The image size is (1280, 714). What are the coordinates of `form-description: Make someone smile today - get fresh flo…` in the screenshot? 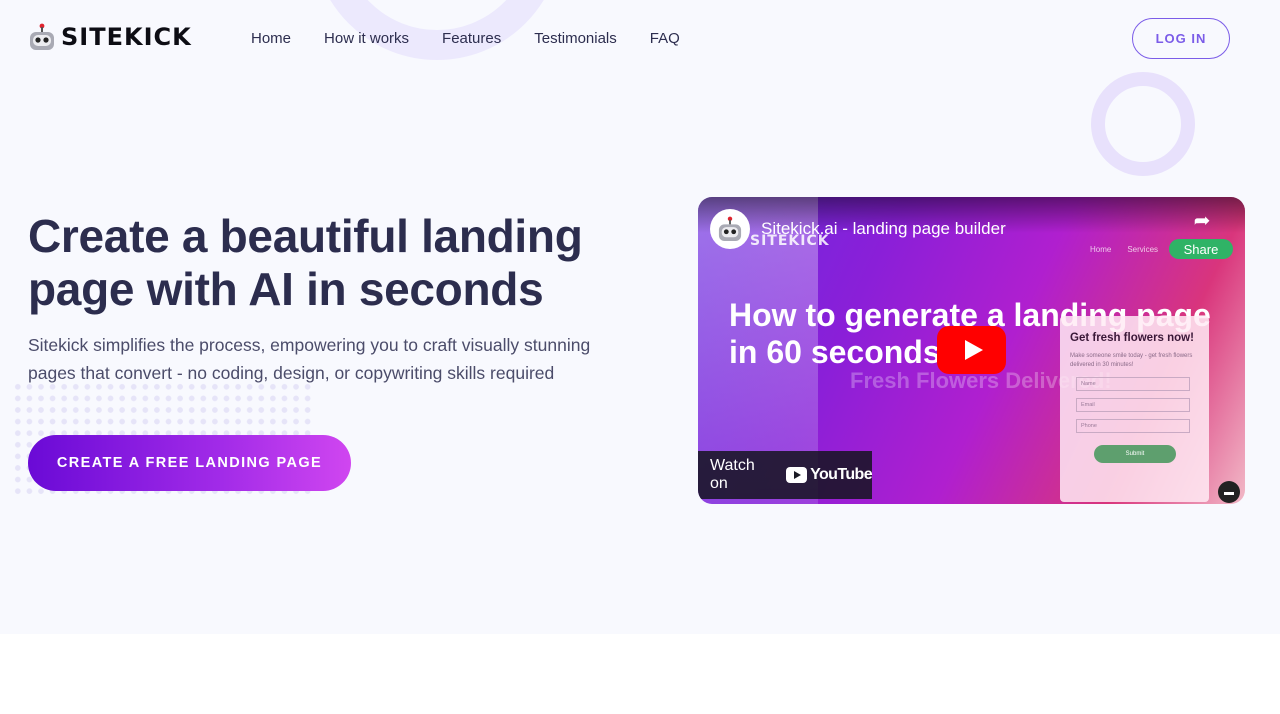 It's located at (1131, 360).